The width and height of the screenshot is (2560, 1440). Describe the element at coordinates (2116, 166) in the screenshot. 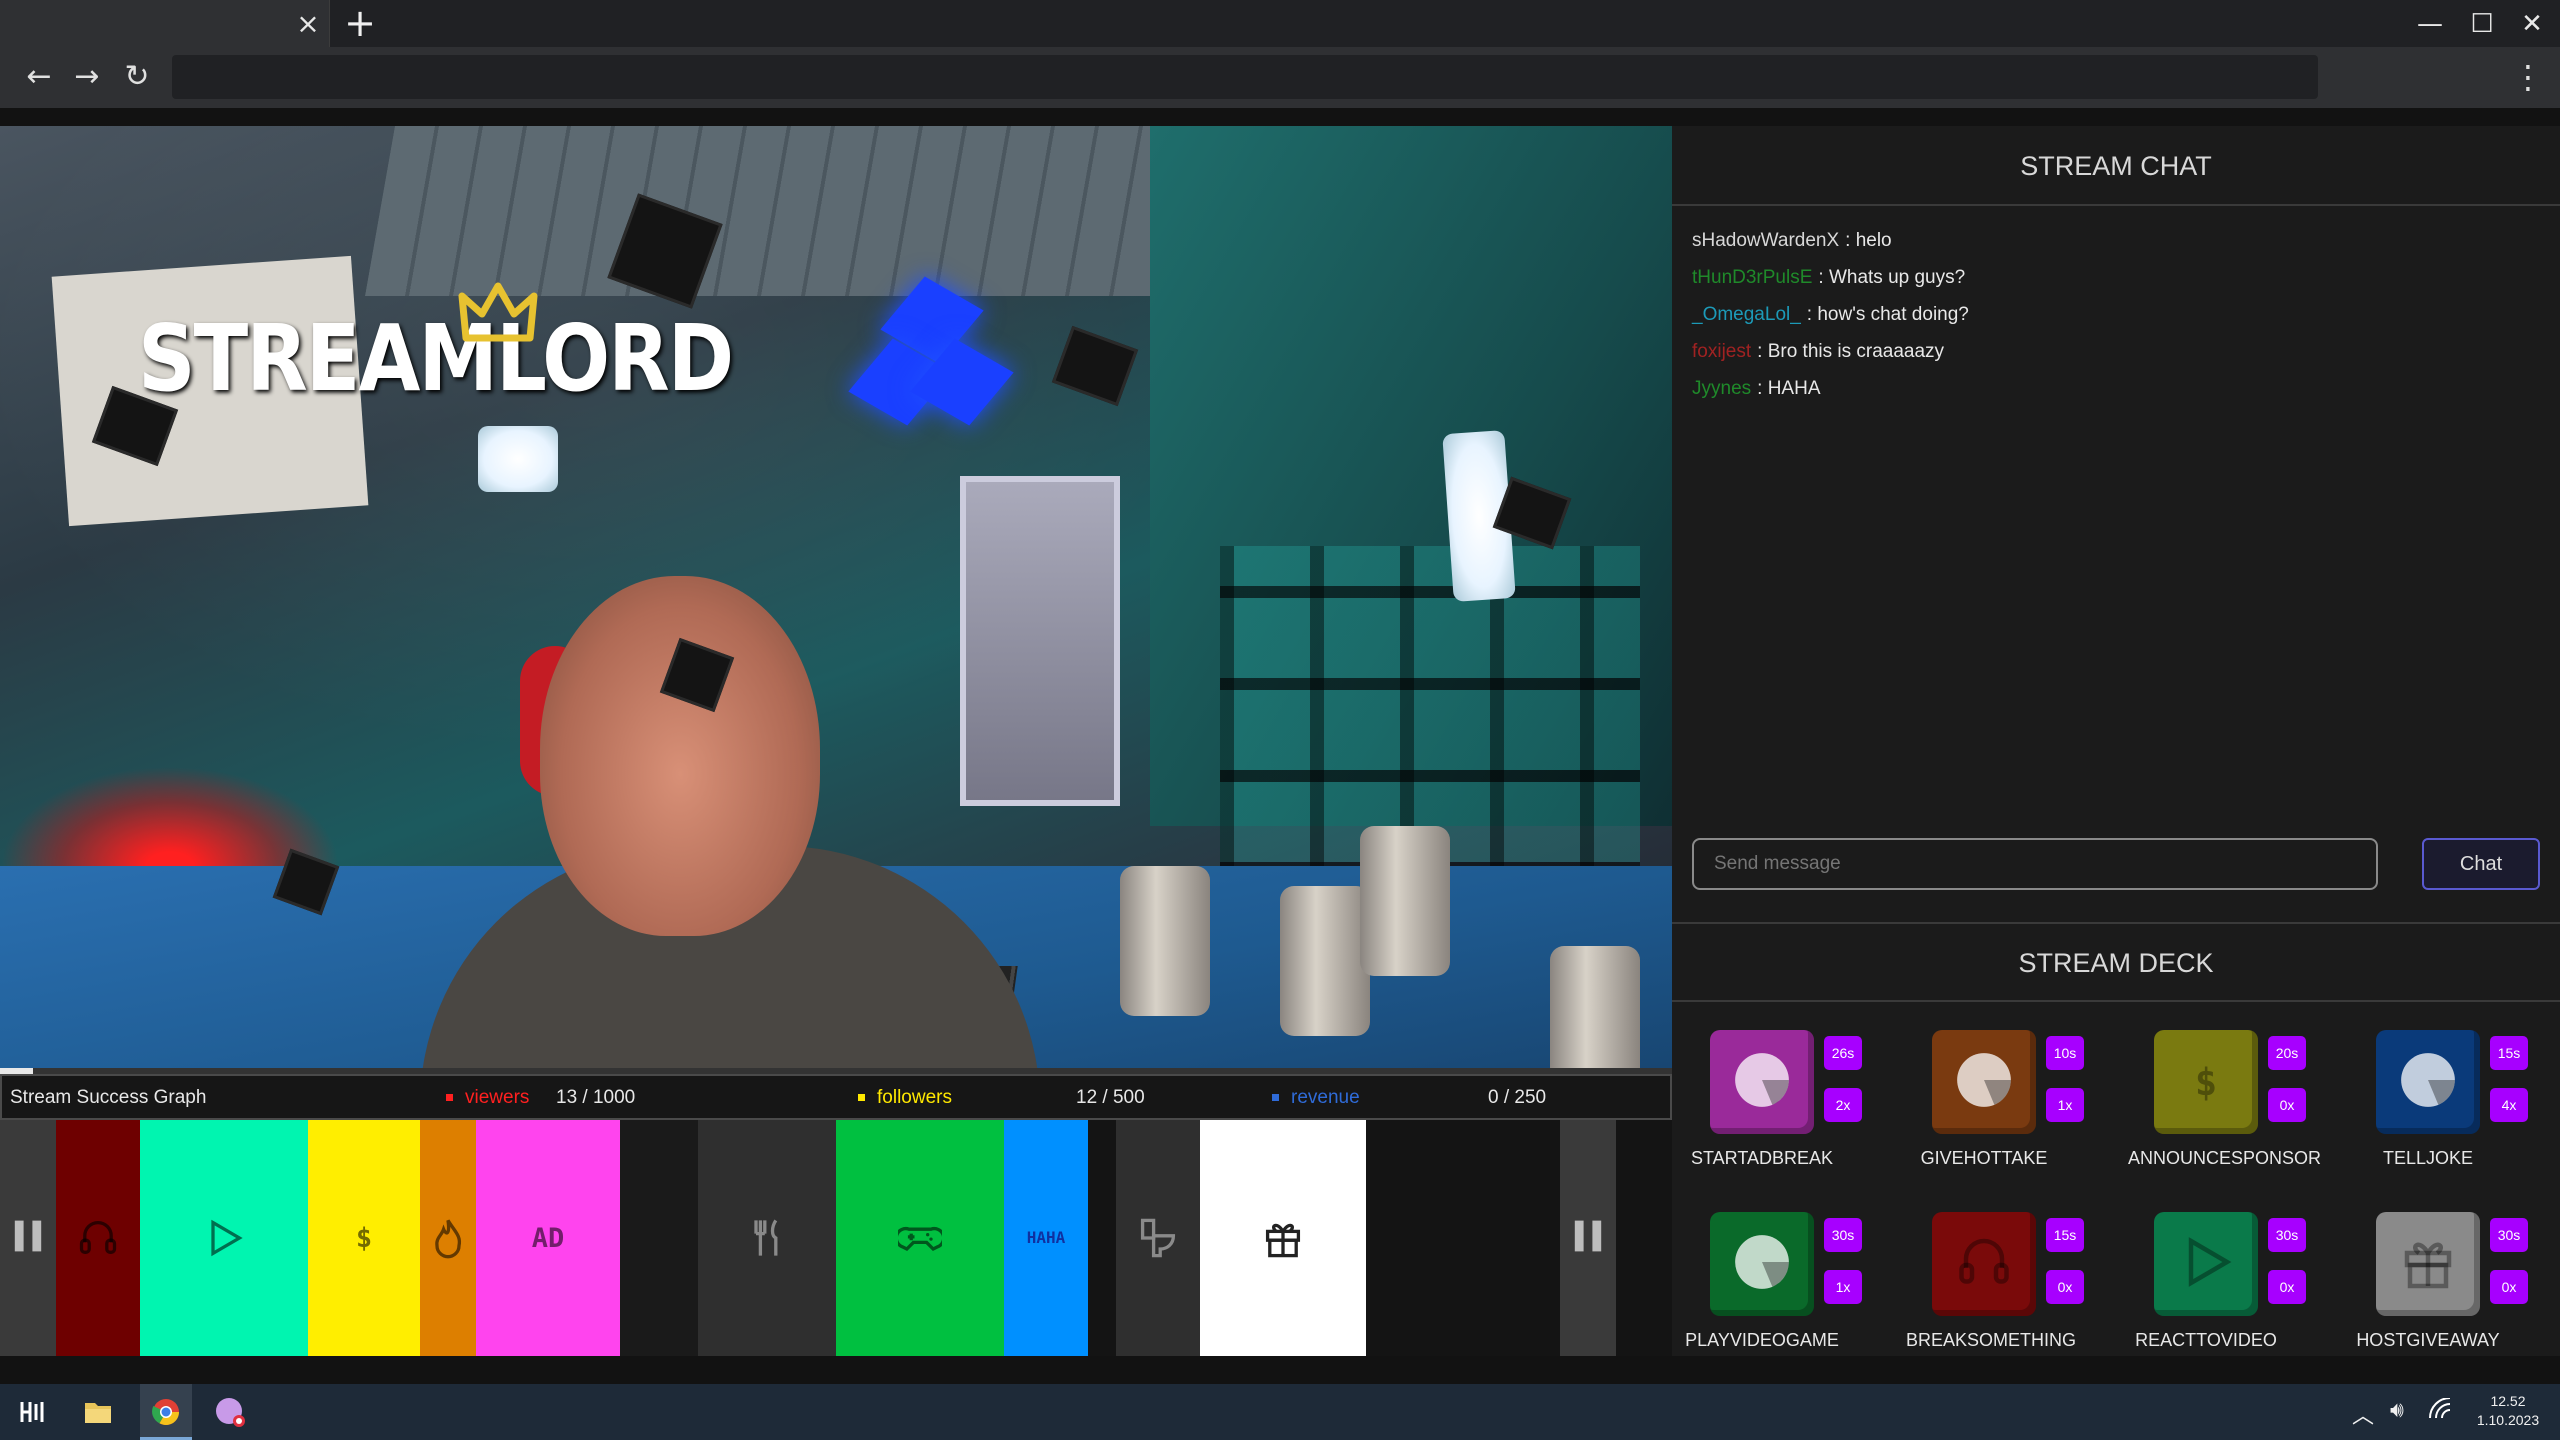

I see `chat-title: STREAM CHAT` at that location.